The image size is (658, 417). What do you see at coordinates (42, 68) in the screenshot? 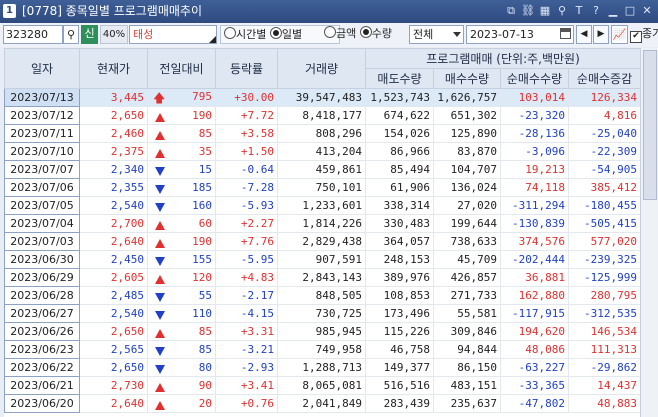
I see `header-date: 일자` at bounding box center [42, 68].